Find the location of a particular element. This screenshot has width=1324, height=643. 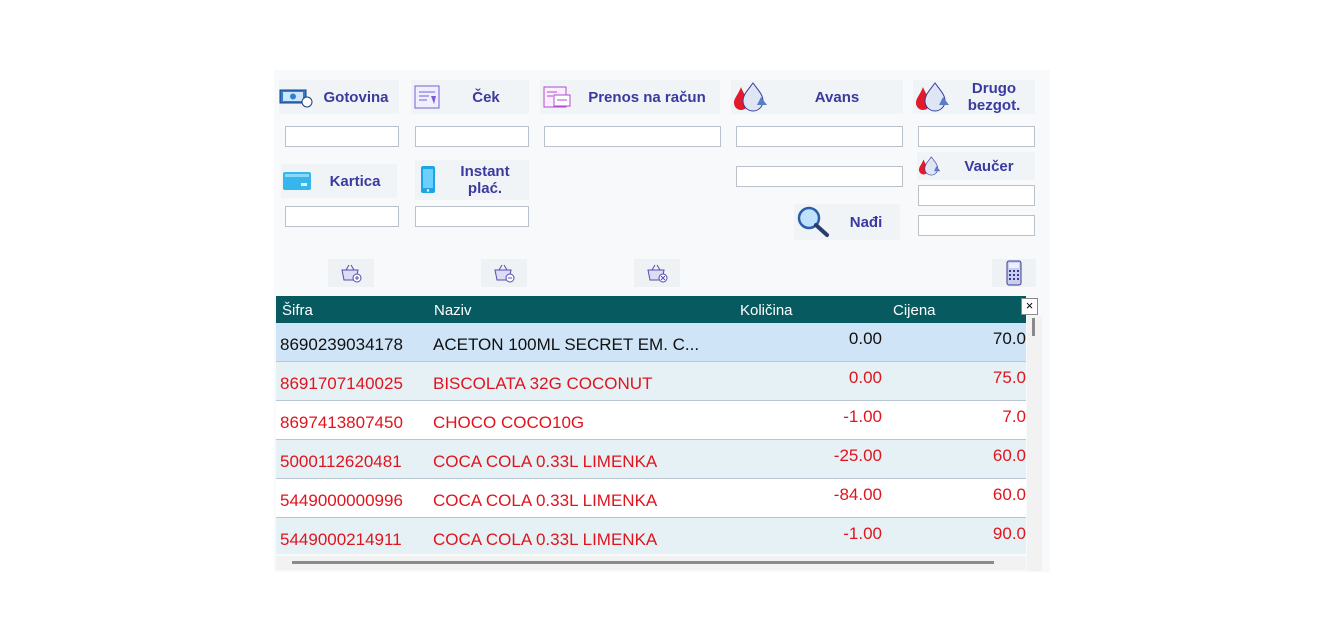

instant-payment-amount-field is located at coordinates (472, 216).